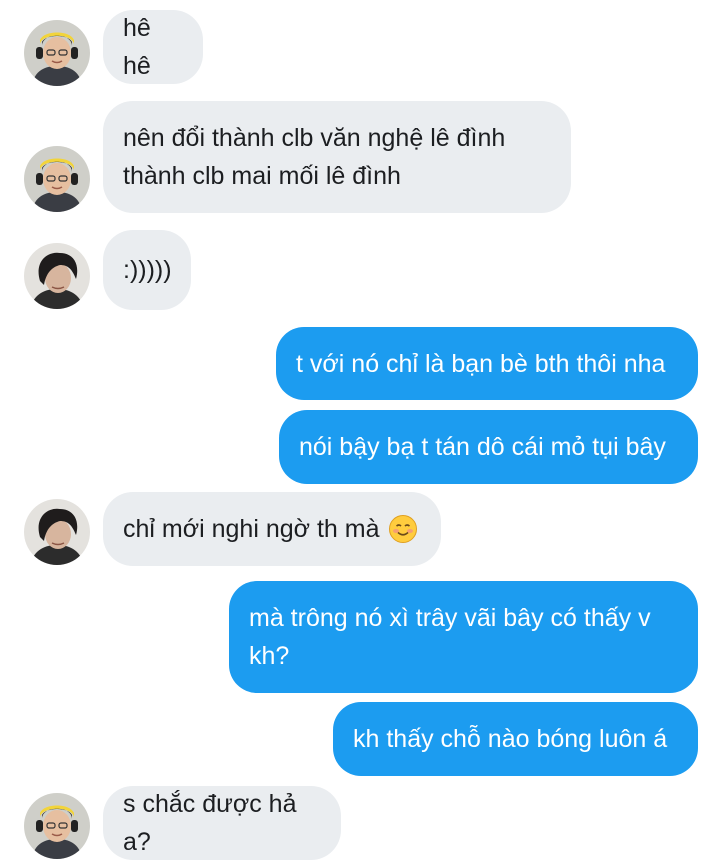 The width and height of the screenshot is (720, 868). I want to click on outgoing-message-bubble: nói bậy bạ t tán dô cái mỏ tụi bây, so click(488, 447).